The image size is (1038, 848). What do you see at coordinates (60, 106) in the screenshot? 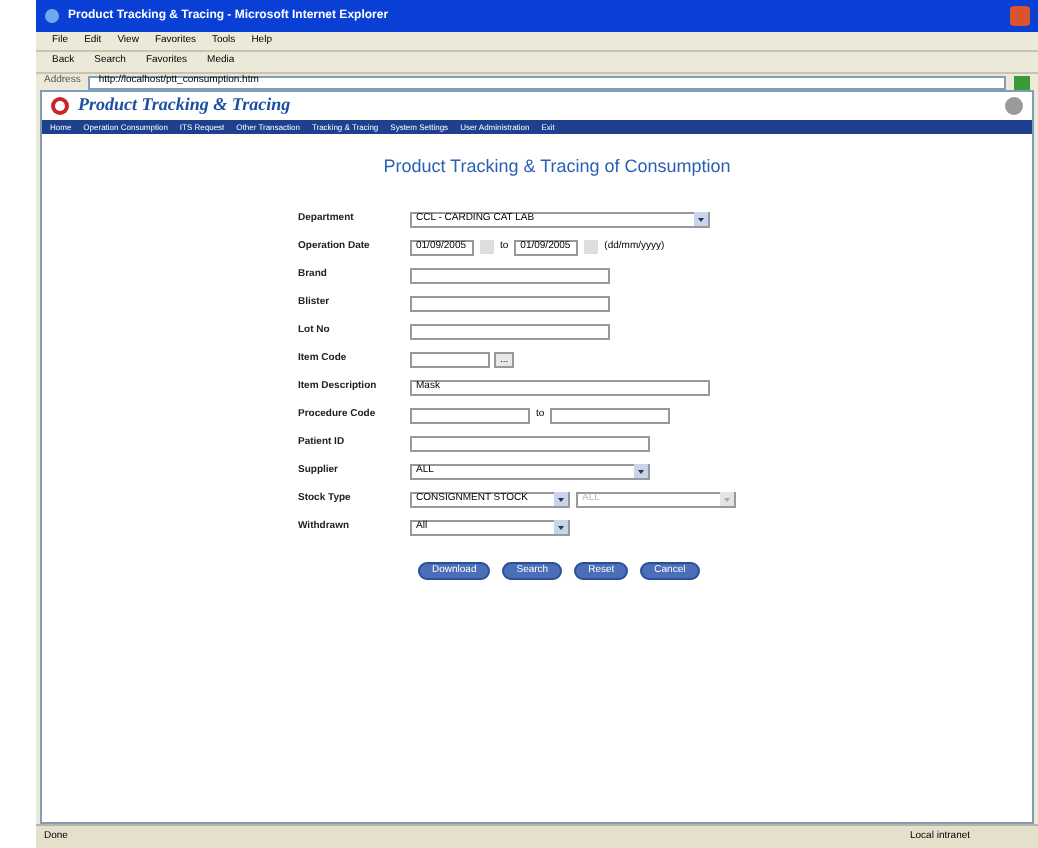
I see `logo-icon` at bounding box center [60, 106].